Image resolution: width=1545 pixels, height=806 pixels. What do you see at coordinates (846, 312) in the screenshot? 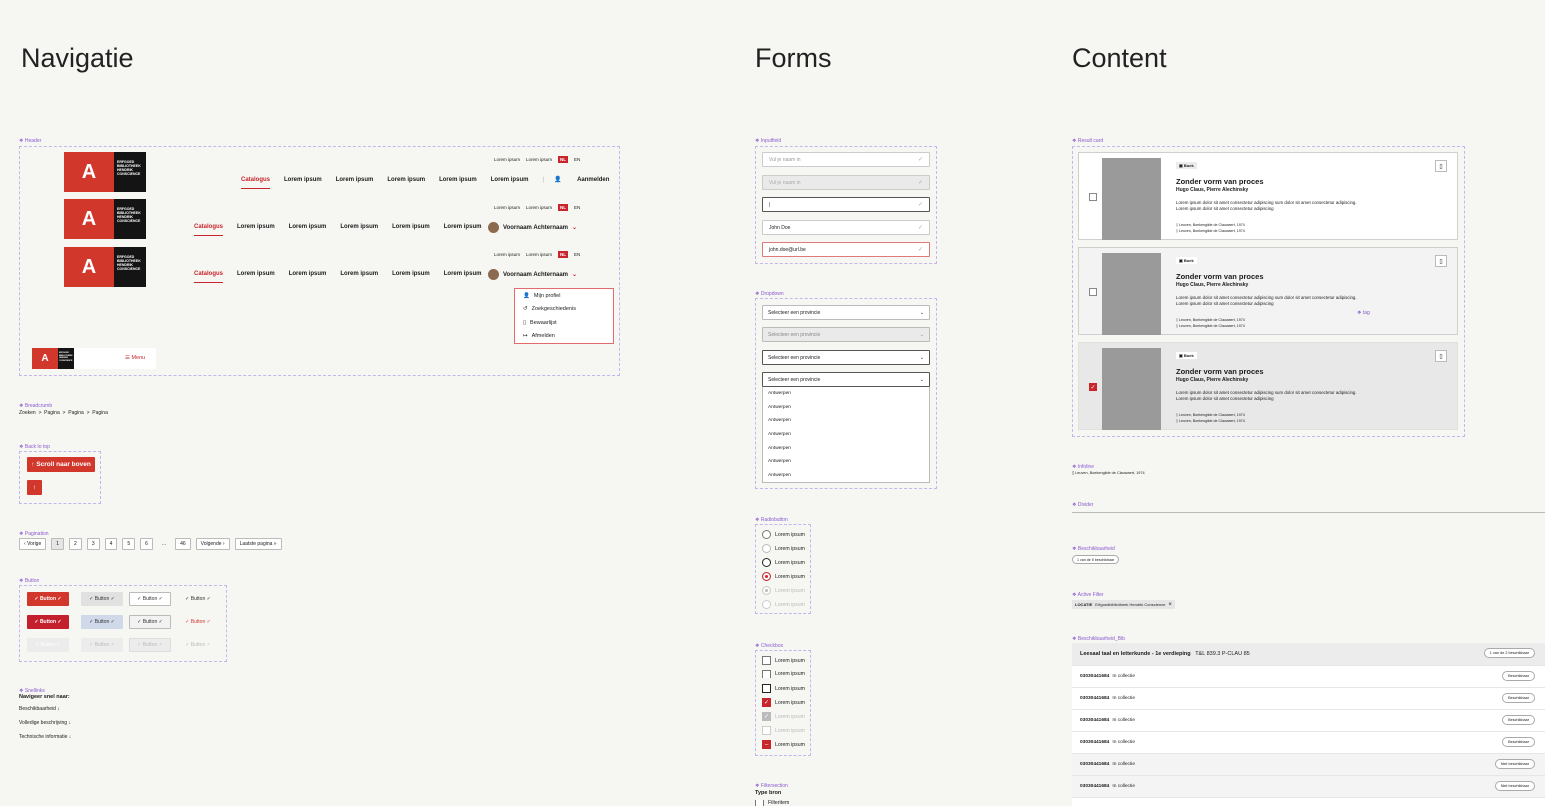
I see `dropdown: Selecteer een provincie ⌄` at bounding box center [846, 312].